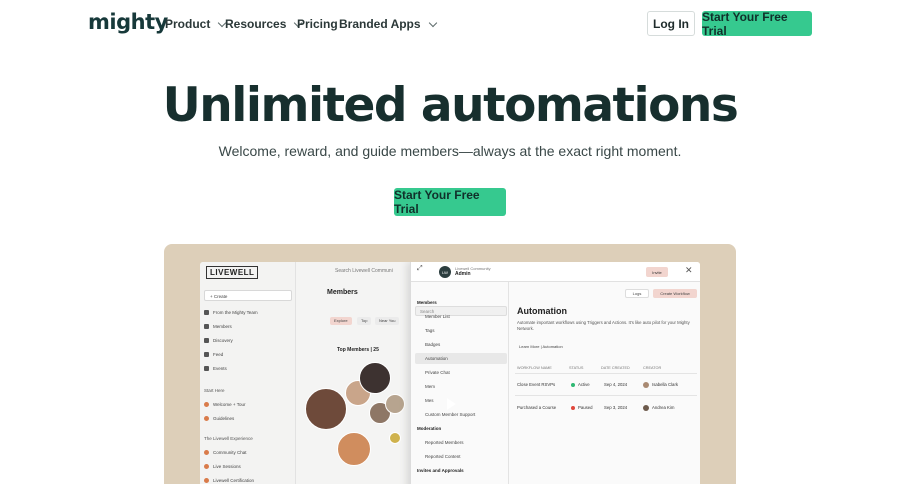 This screenshot has height=484, width=900. Describe the element at coordinates (206, 354) in the screenshot. I see `feed-icon` at that location.